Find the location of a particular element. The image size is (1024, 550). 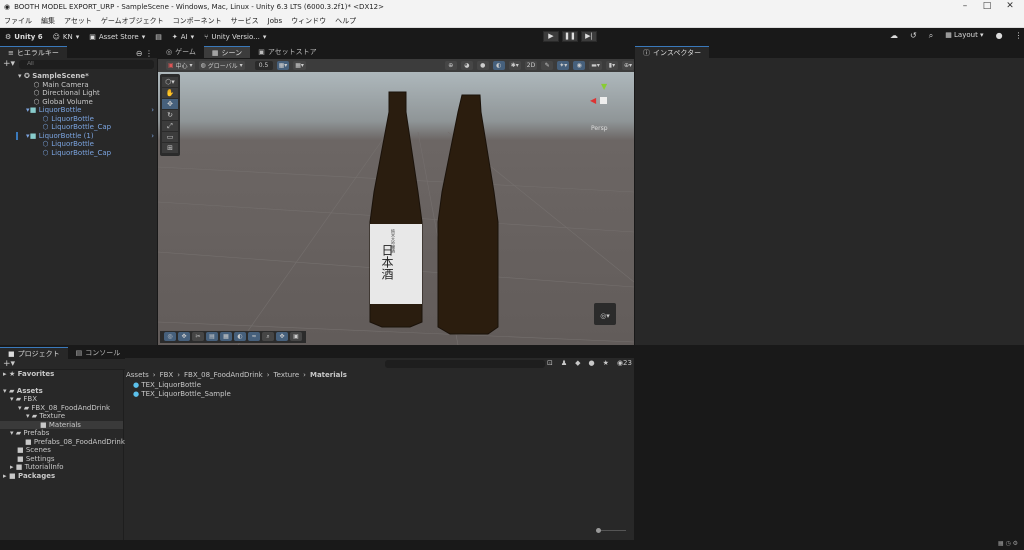

list-item: ▾■ LiquorBottle (1) › is located at coordinates (86, 136).